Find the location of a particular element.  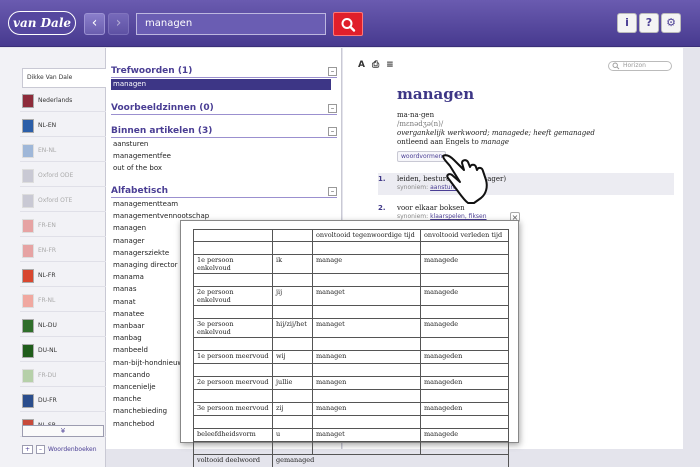

settings-button: ⚙ is located at coordinates (671, 23).